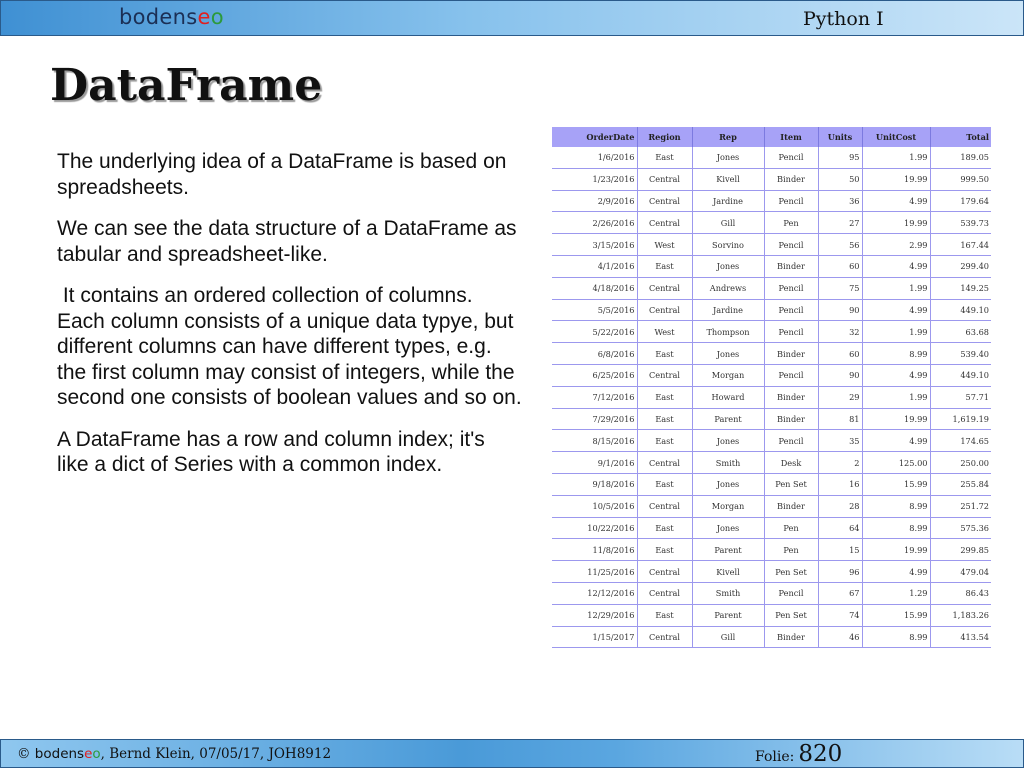 The width and height of the screenshot is (1024, 768). I want to click on table-cell: 539.40, so click(960, 353).